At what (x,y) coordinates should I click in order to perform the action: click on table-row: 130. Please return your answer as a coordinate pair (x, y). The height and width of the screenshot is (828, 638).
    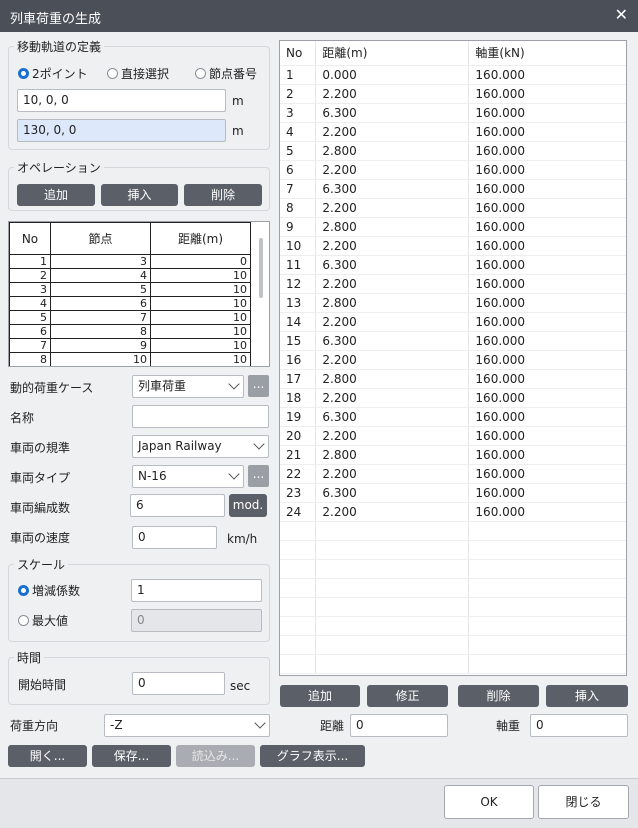
    Looking at the image, I should click on (130, 261).